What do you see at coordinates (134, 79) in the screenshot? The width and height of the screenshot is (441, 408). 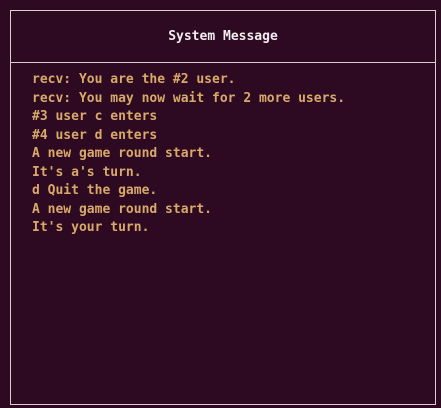 I see `message-line: recv: You are the #2 user.` at bounding box center [134, 79].